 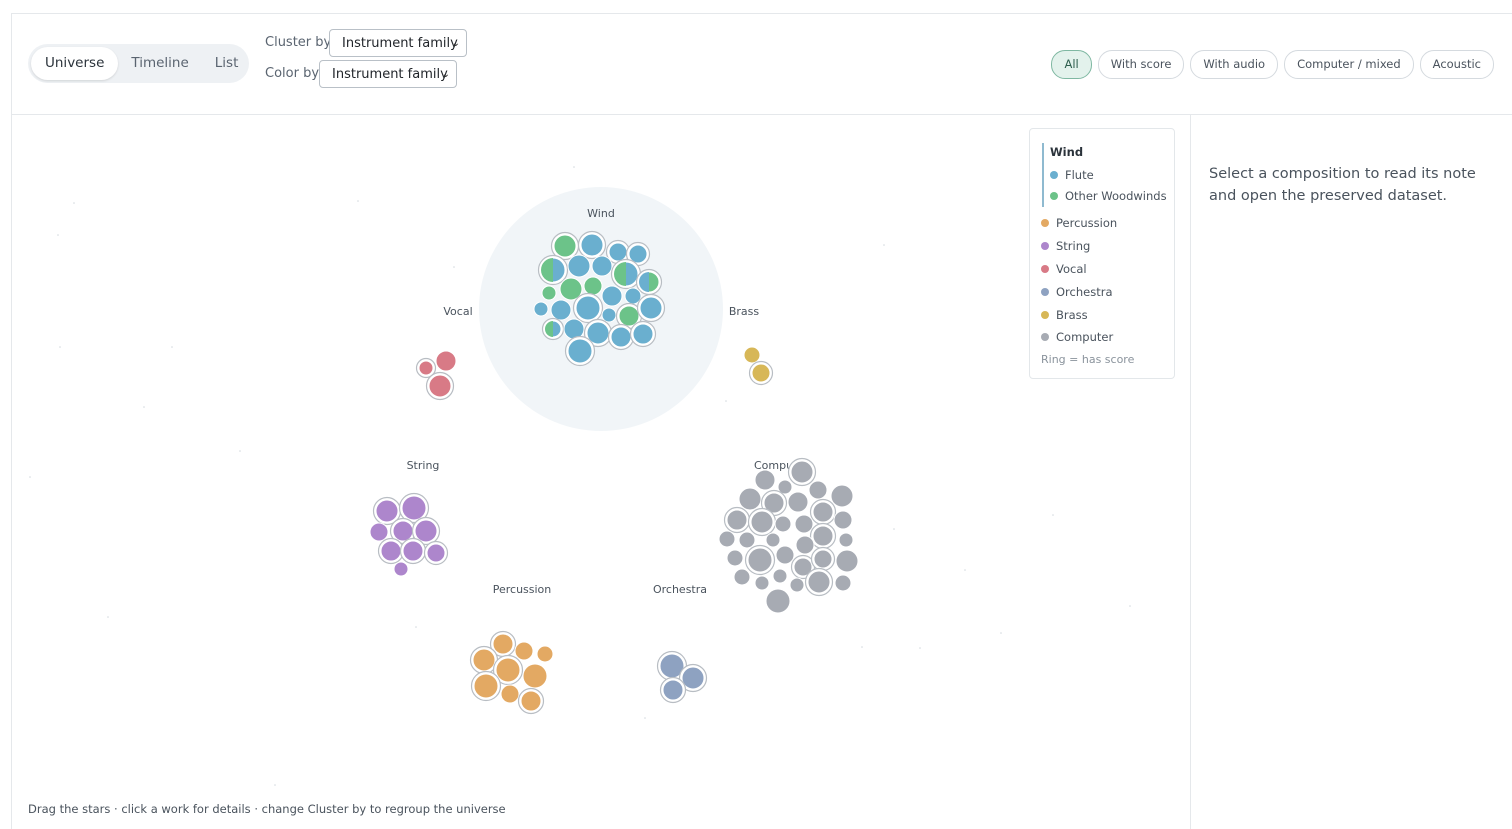 I want to click on legend-item-percussion: Percussion, so click(x=1079, y=223).